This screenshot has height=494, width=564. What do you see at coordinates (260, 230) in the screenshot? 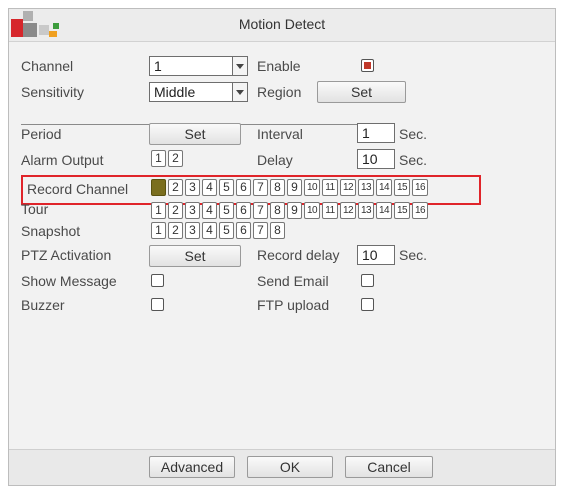
I see `snapshot-channel-box: 7` at bounding box center [260, 230].